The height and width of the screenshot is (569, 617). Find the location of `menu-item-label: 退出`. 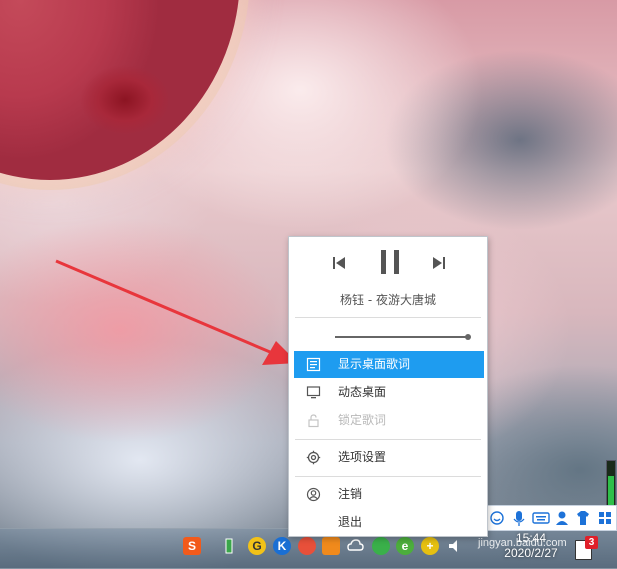

menu-item-label: 退出 is located at coordinates (350, 522).